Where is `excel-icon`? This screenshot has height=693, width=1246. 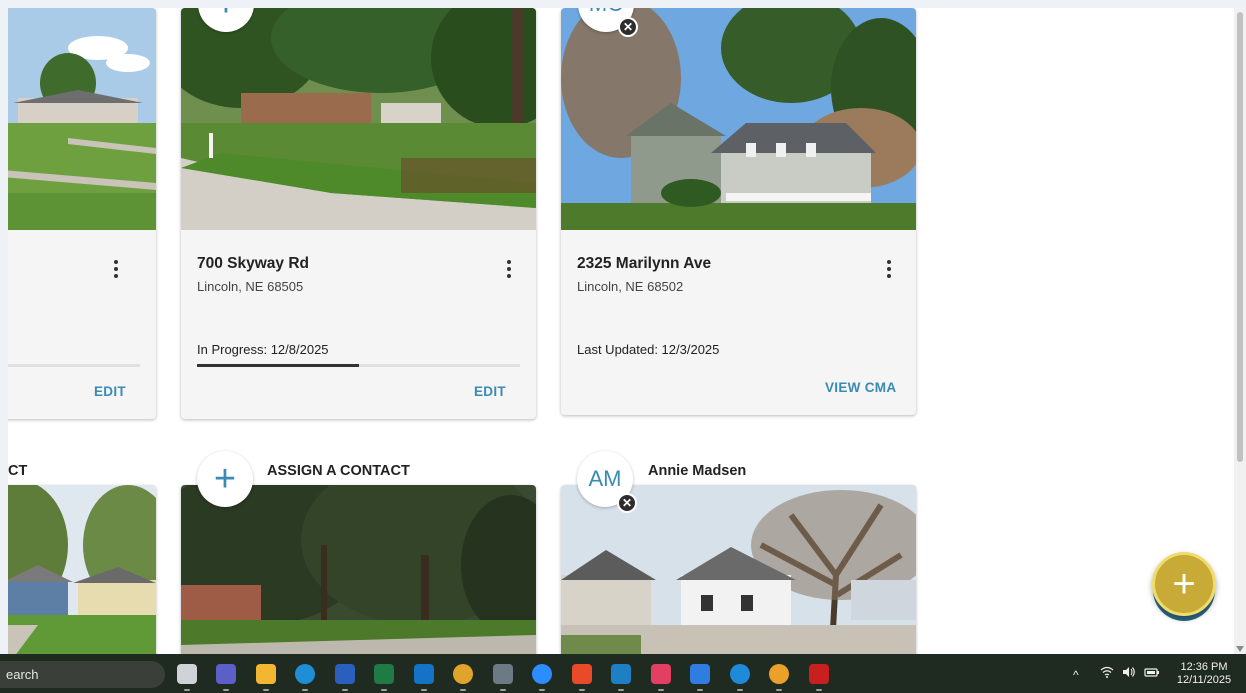 excel-icon is located at coordinates (384, 677).